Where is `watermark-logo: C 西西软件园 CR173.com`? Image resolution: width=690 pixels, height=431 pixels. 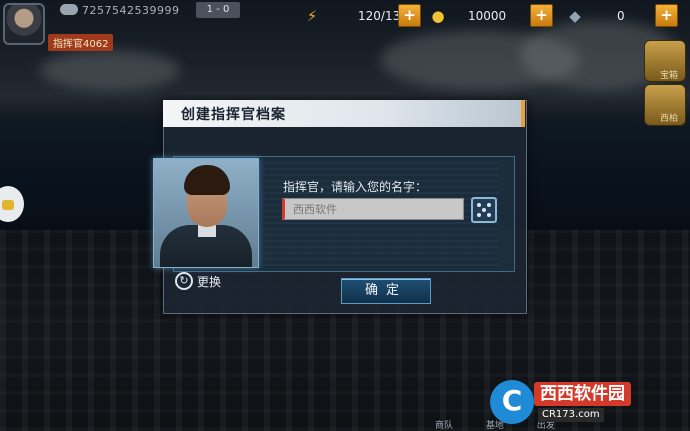
watermark-logo: C 西西软件园 CR173.com is located at coordinates (588, 402).